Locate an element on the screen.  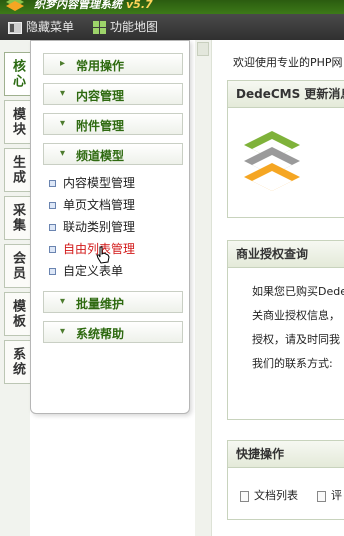
title-bar: 织梦内容管理系统 v5.7 is located at coordinates (172, 7).